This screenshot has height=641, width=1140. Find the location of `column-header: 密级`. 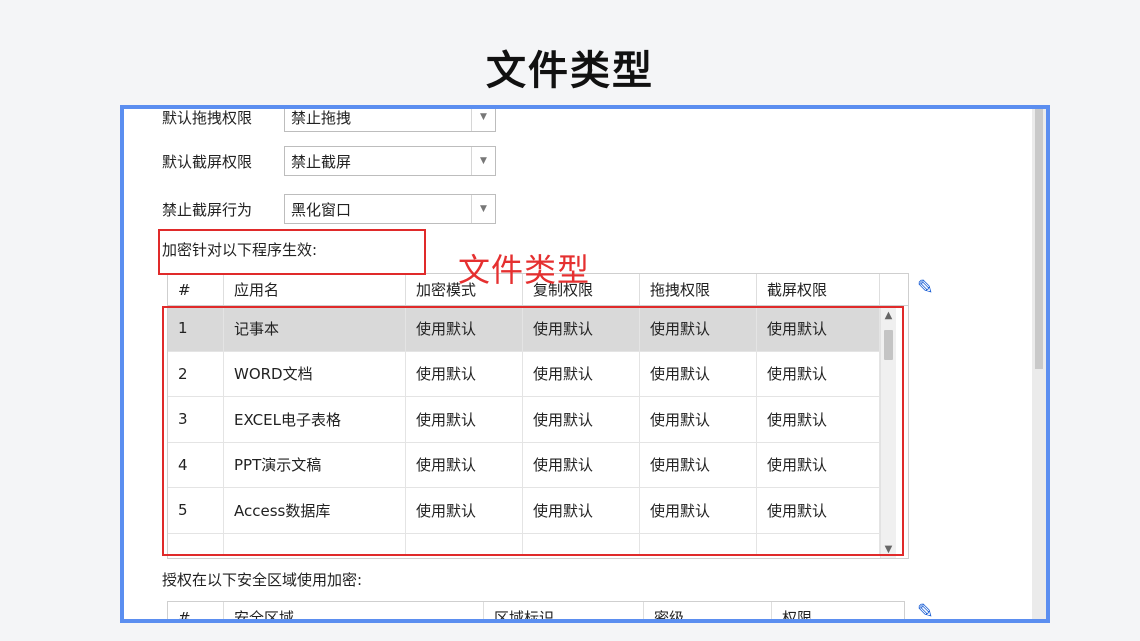

column-header: 密级 is located at coordinates (708, 610).